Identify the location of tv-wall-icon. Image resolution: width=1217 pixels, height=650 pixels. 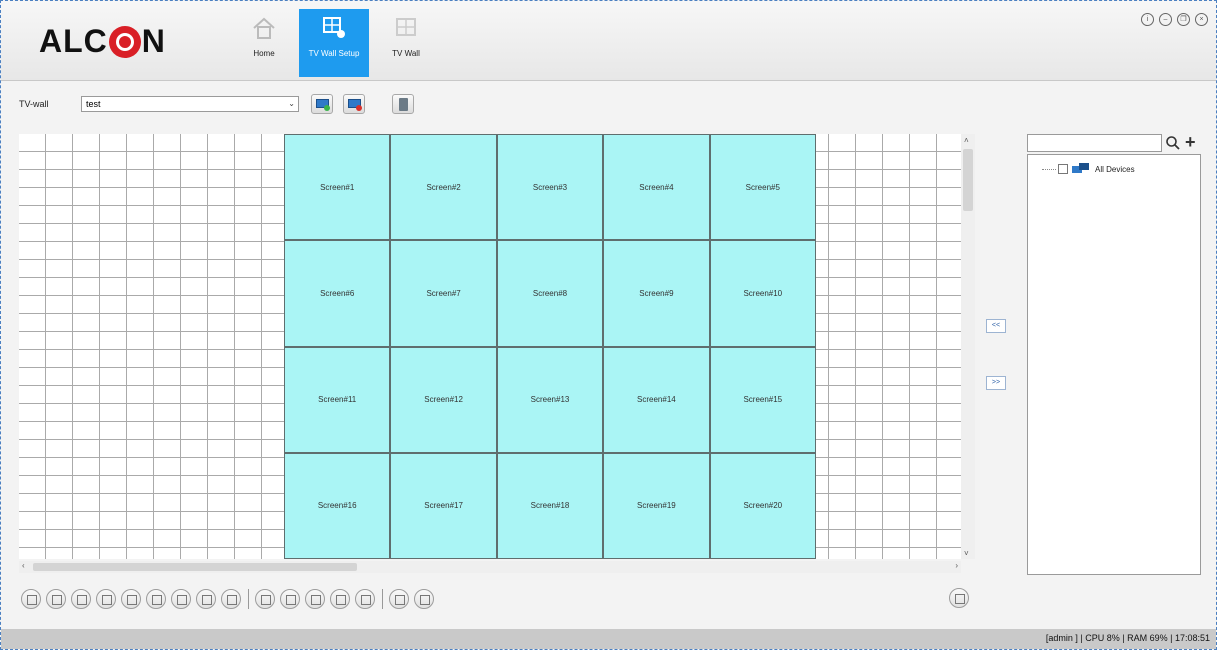
(406, 27).